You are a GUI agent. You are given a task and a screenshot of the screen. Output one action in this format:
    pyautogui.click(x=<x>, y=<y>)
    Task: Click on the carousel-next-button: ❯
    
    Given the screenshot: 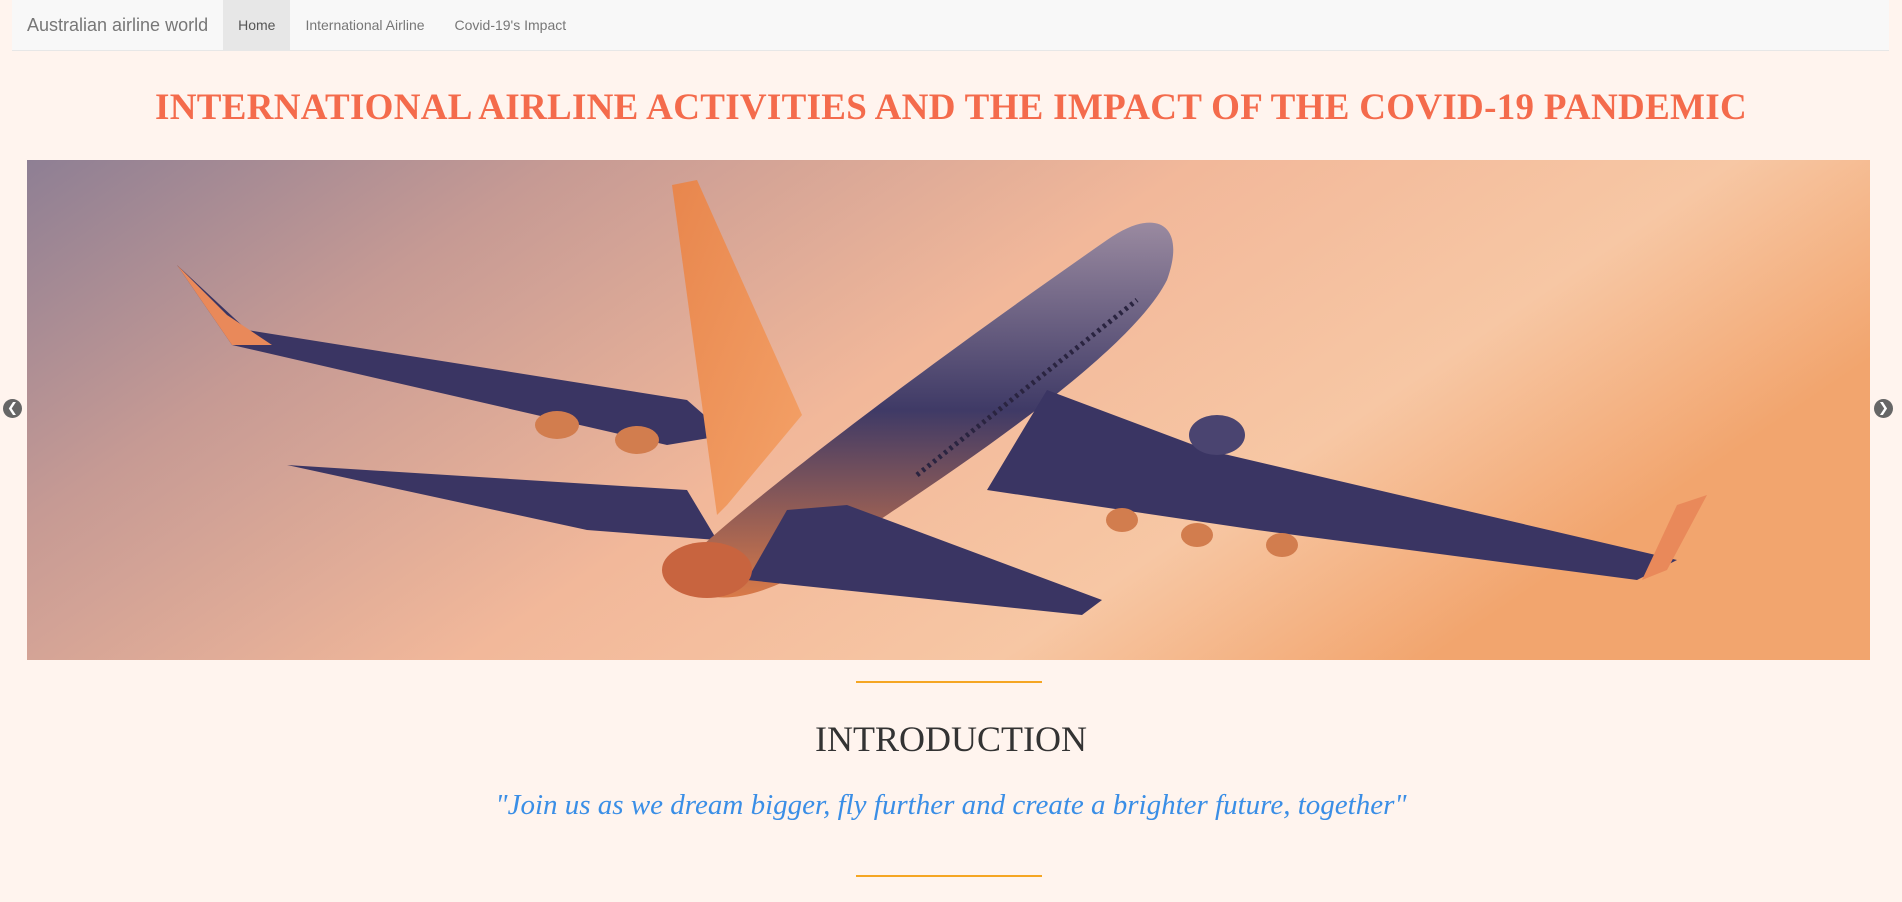 What is the action you would take?
    pyautogui.click(x=1883, y=408)
    